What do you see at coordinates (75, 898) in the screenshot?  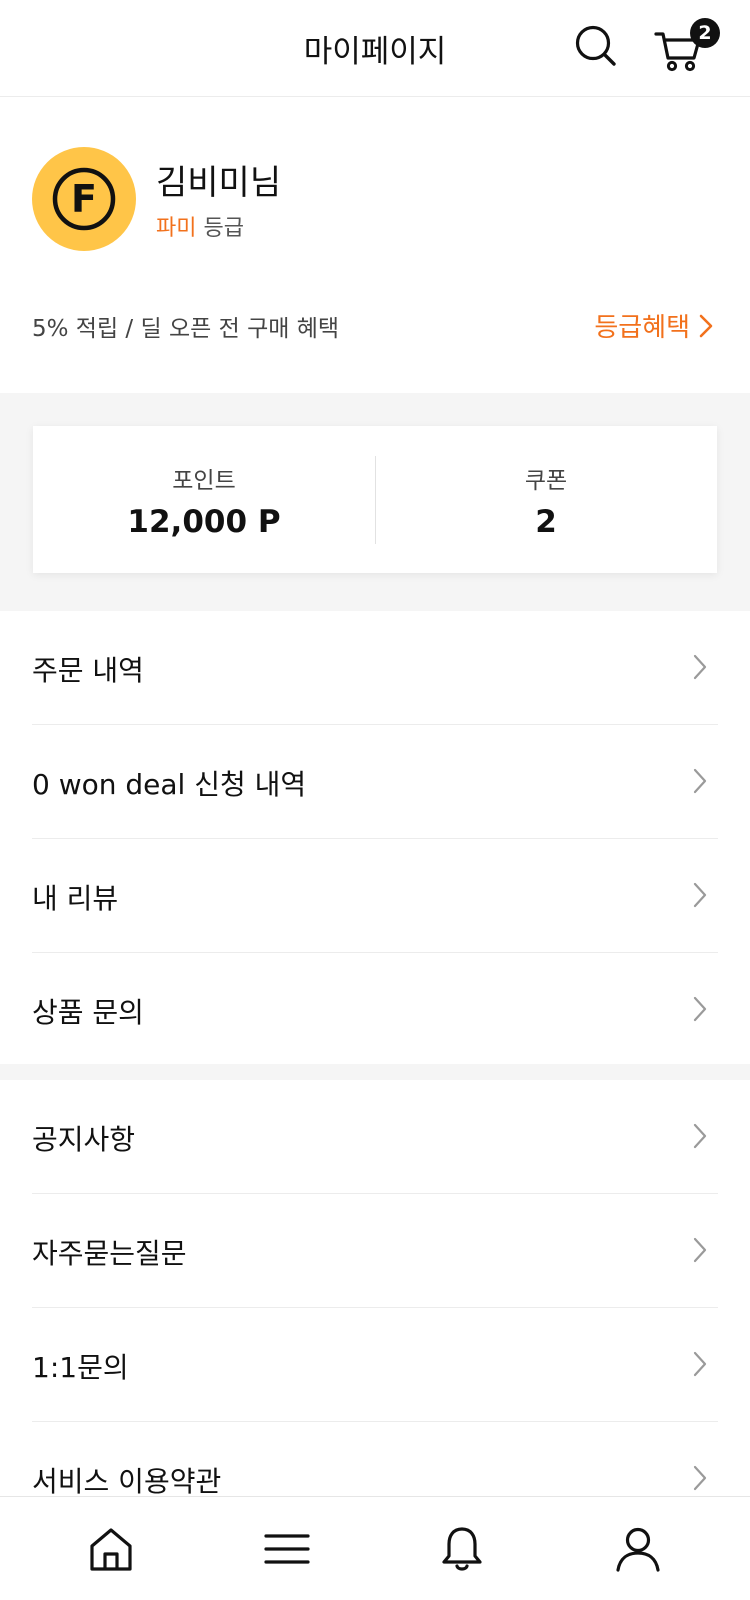 I see `menu-item-label: 내 리뷰` at bounding box center [75, 898].